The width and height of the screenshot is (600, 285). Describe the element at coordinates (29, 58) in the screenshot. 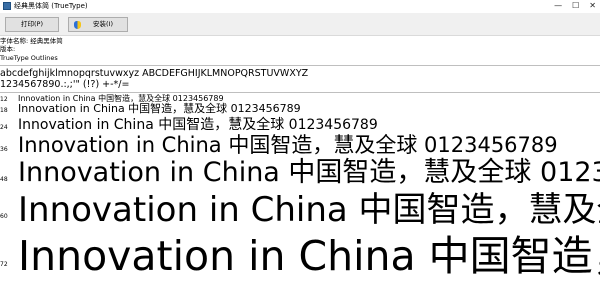

I see `font-outline-line: TrueType Outlines` at that location.